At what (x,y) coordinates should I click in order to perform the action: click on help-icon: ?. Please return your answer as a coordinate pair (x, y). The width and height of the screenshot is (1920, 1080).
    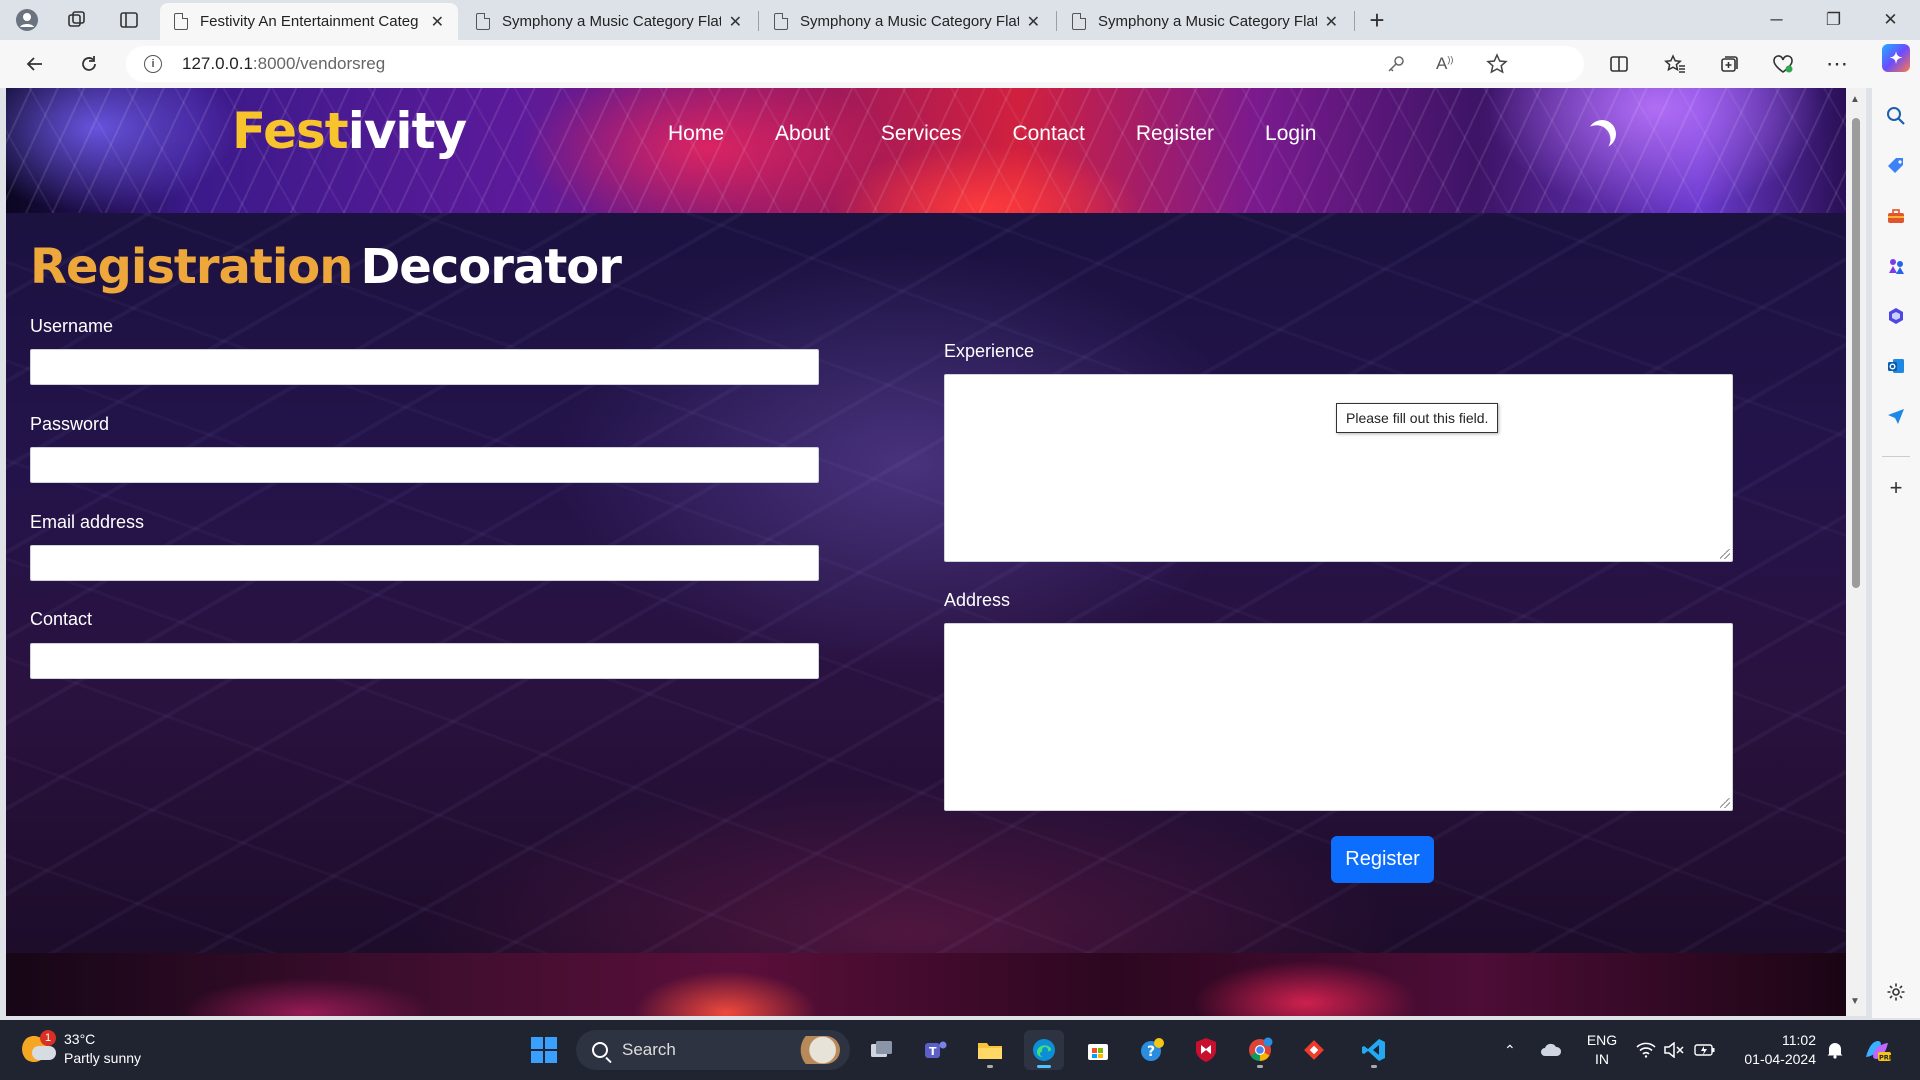
    Looking at the image, I should click on (1152, 1050).